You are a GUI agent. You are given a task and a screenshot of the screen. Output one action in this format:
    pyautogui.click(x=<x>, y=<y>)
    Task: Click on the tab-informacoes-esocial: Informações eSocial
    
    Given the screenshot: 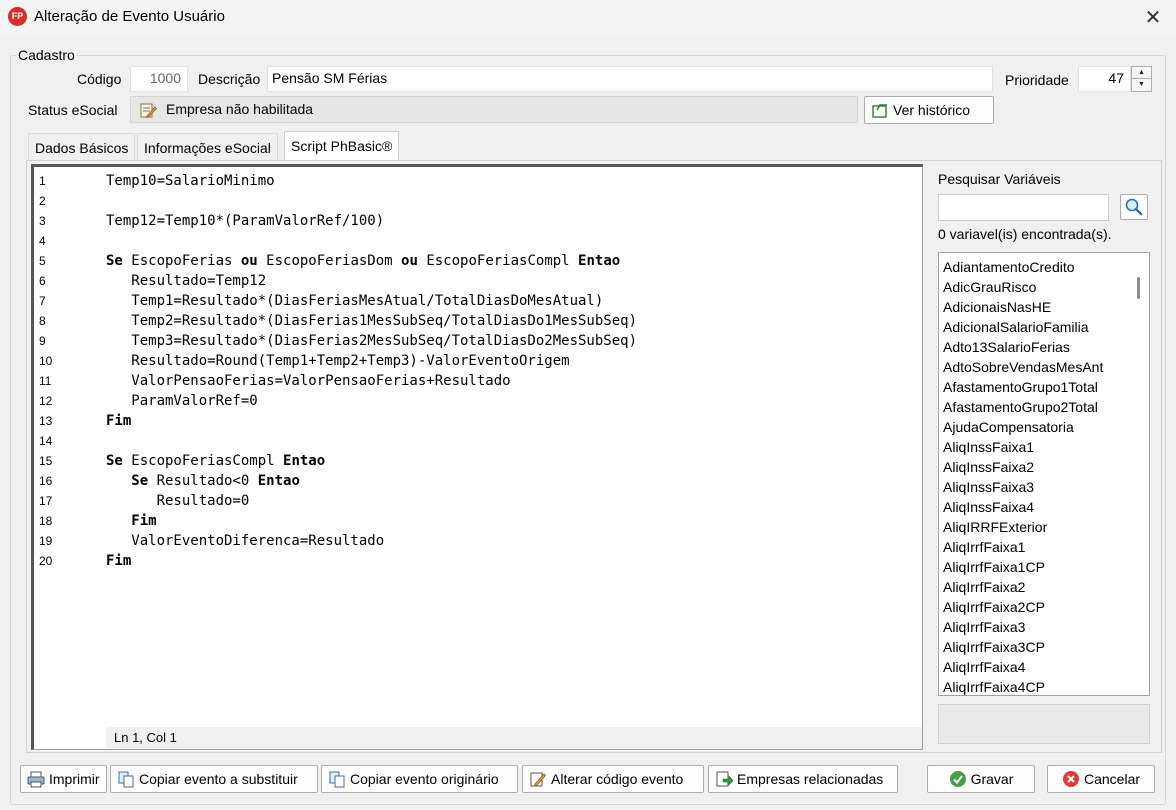 What is the action you would take?
    pyautogui.click(x=207, y=146)
    